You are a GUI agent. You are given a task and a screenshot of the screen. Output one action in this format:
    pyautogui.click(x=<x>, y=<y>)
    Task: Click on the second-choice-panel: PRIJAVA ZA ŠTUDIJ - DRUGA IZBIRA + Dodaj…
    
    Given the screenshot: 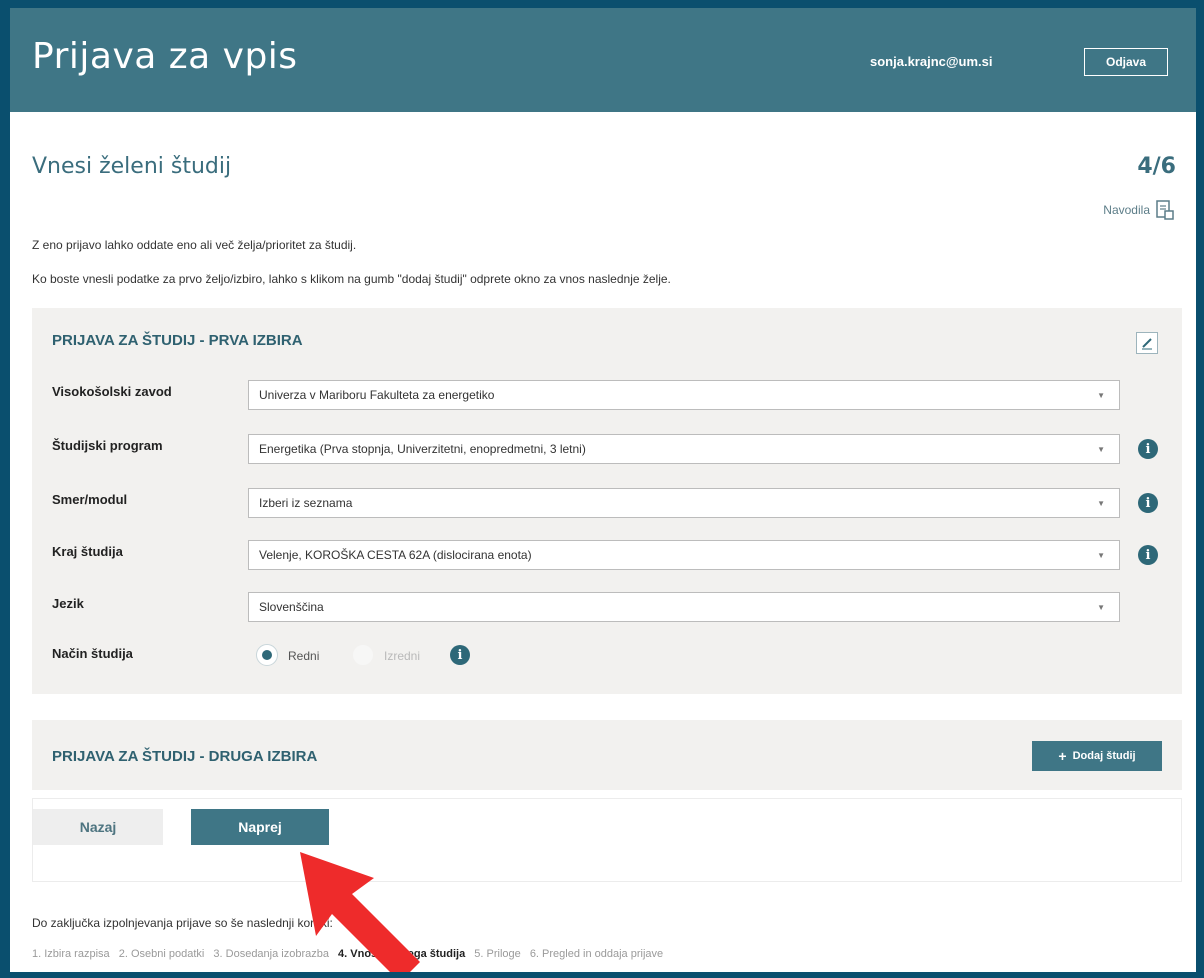 What is the action you would take?
    pyautogui.click(x=607, y=755)
    